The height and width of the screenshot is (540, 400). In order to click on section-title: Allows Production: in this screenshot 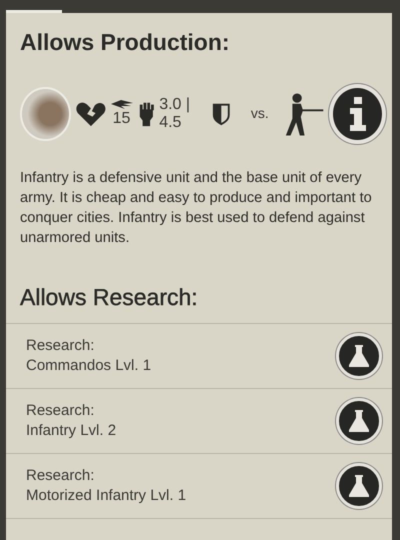, I will do `click(125, 42)`.